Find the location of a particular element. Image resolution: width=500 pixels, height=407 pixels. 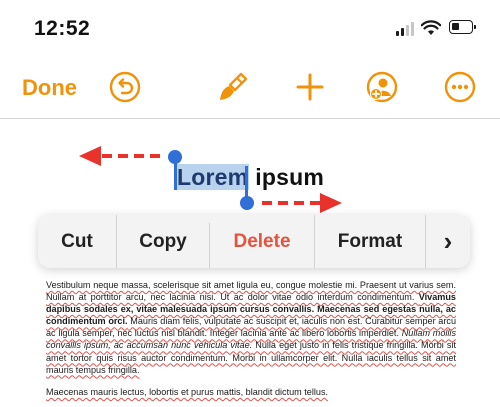

menu-copy-button: Copy is located at coordinates (163, 241).